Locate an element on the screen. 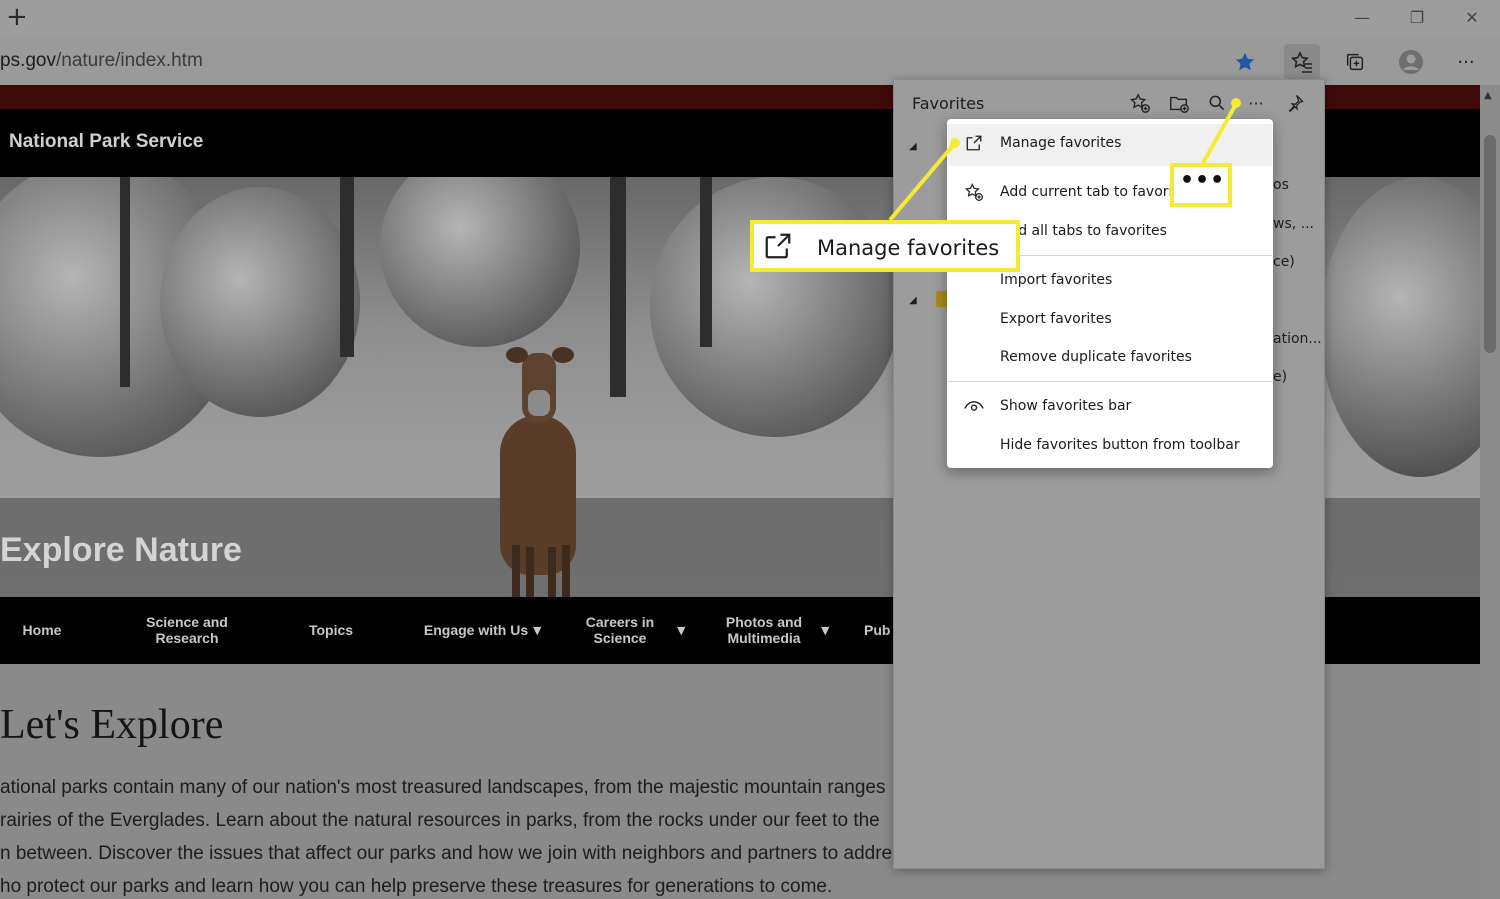 This screenshot has width=1500, height=899. nav-engage: Engage with Us is located at coordinates (476, 630).